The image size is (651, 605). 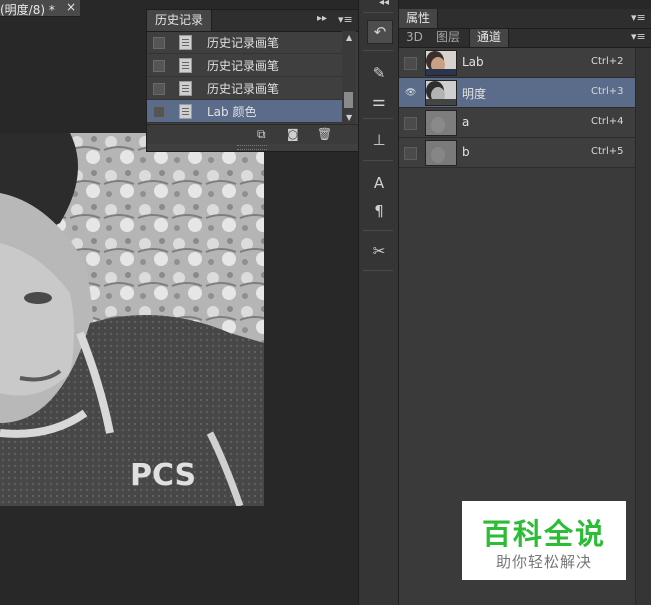 I want to click on channels-scrollbar, so click(x=643, y=326).